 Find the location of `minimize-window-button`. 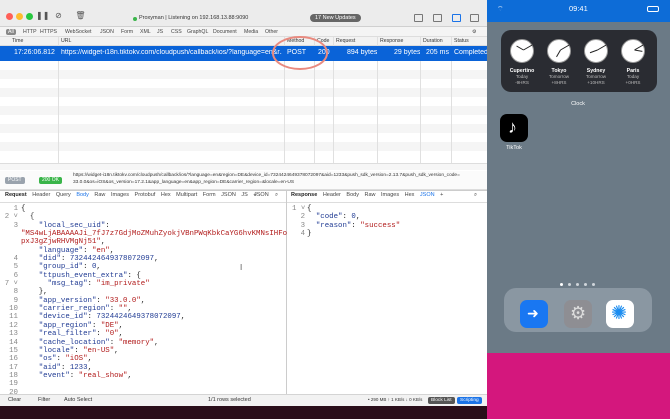

minimize-window-button is located at coordinates (19, 16).